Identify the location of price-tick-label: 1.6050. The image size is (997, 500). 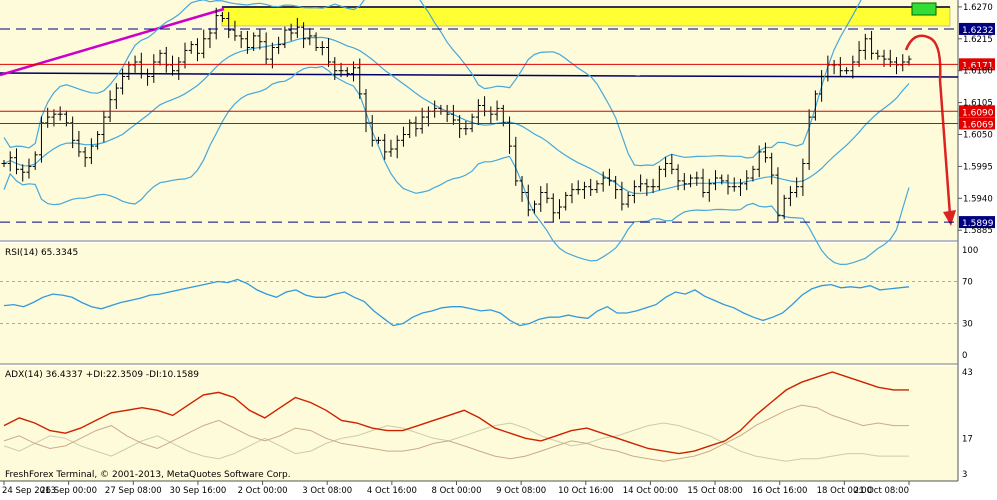
(978, 136).